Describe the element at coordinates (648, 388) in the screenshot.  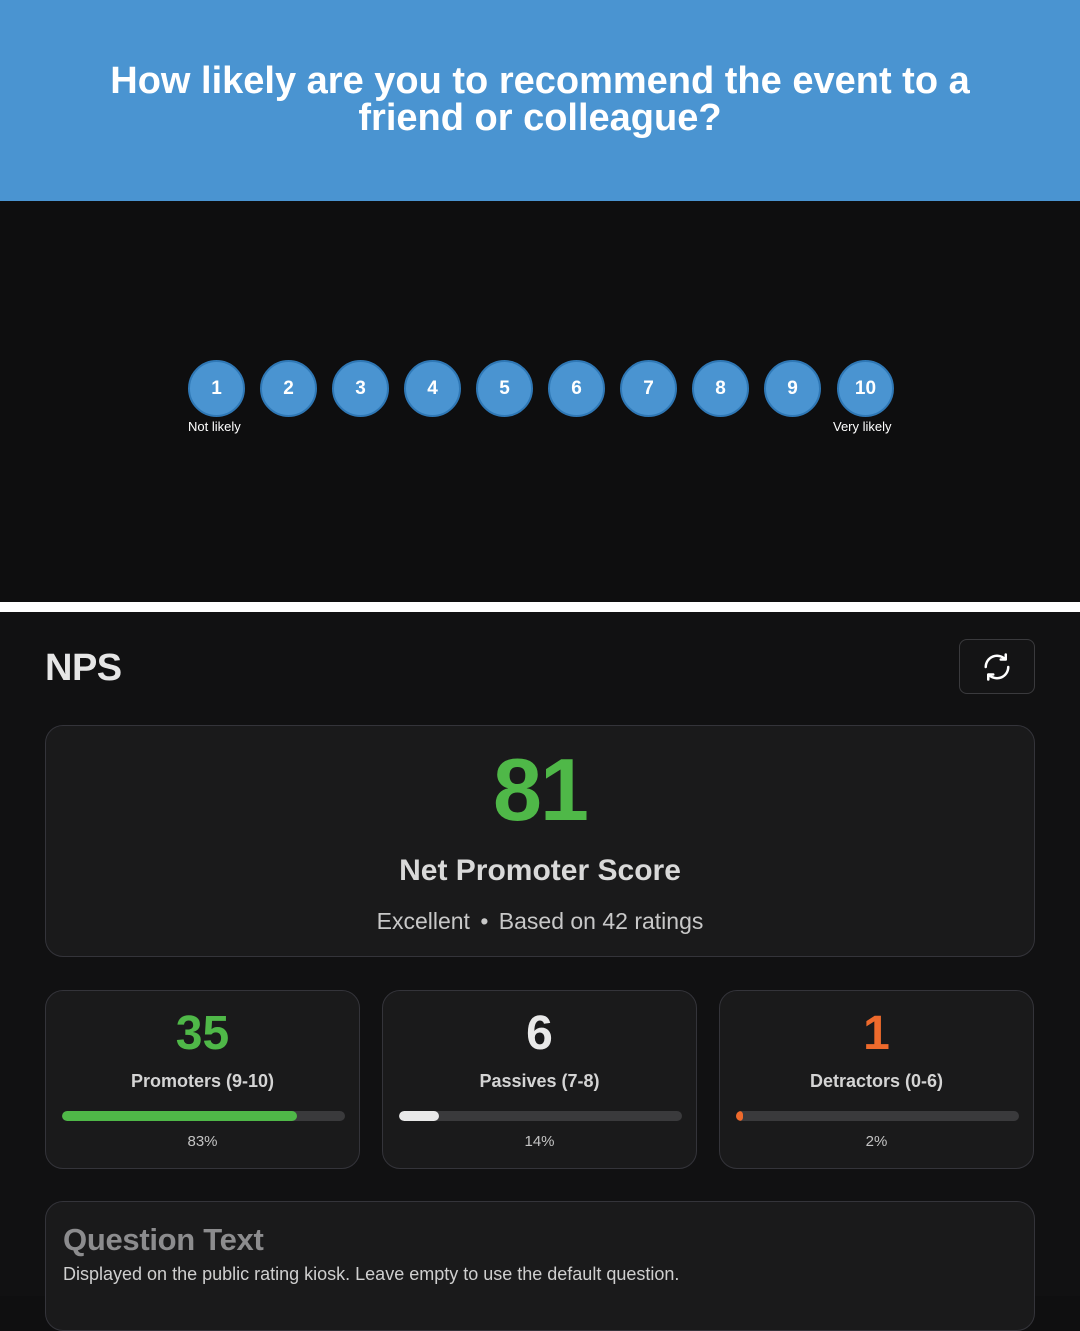
I see `rating-button-7: 7` at that location.